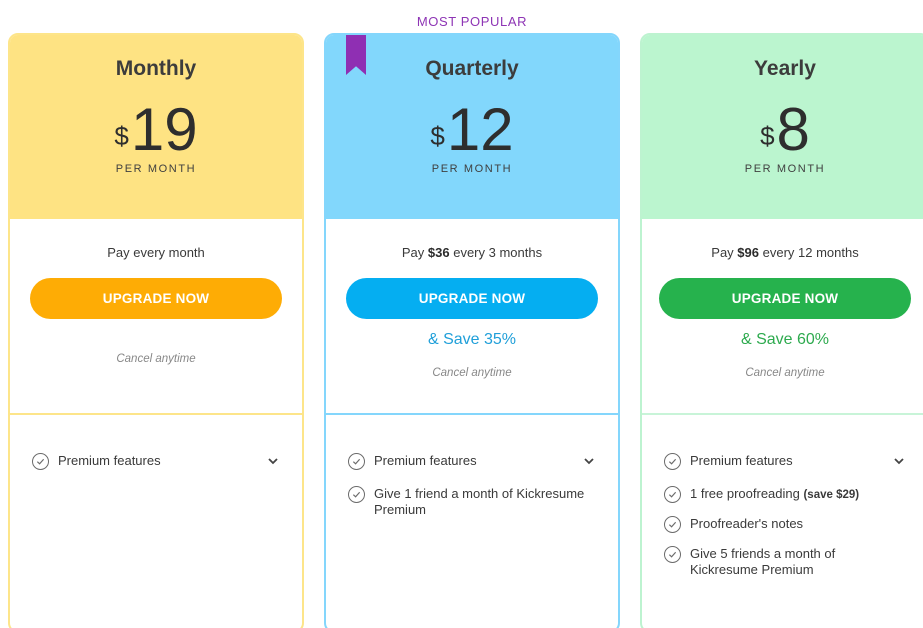 This screenshot has height=628, width=923. I want to click on price-amount: 19, so click(164, 129).